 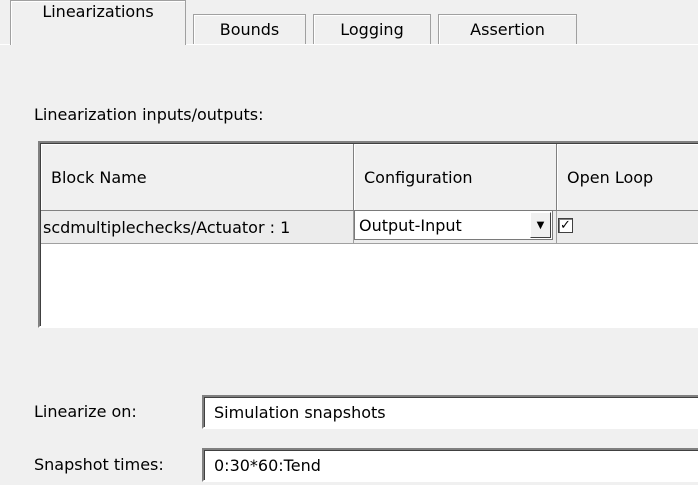 What do you see at coordinates (98, 11) in the screenshot?
I see `tab-label: Linearizations` at bounding box center [98, 11].